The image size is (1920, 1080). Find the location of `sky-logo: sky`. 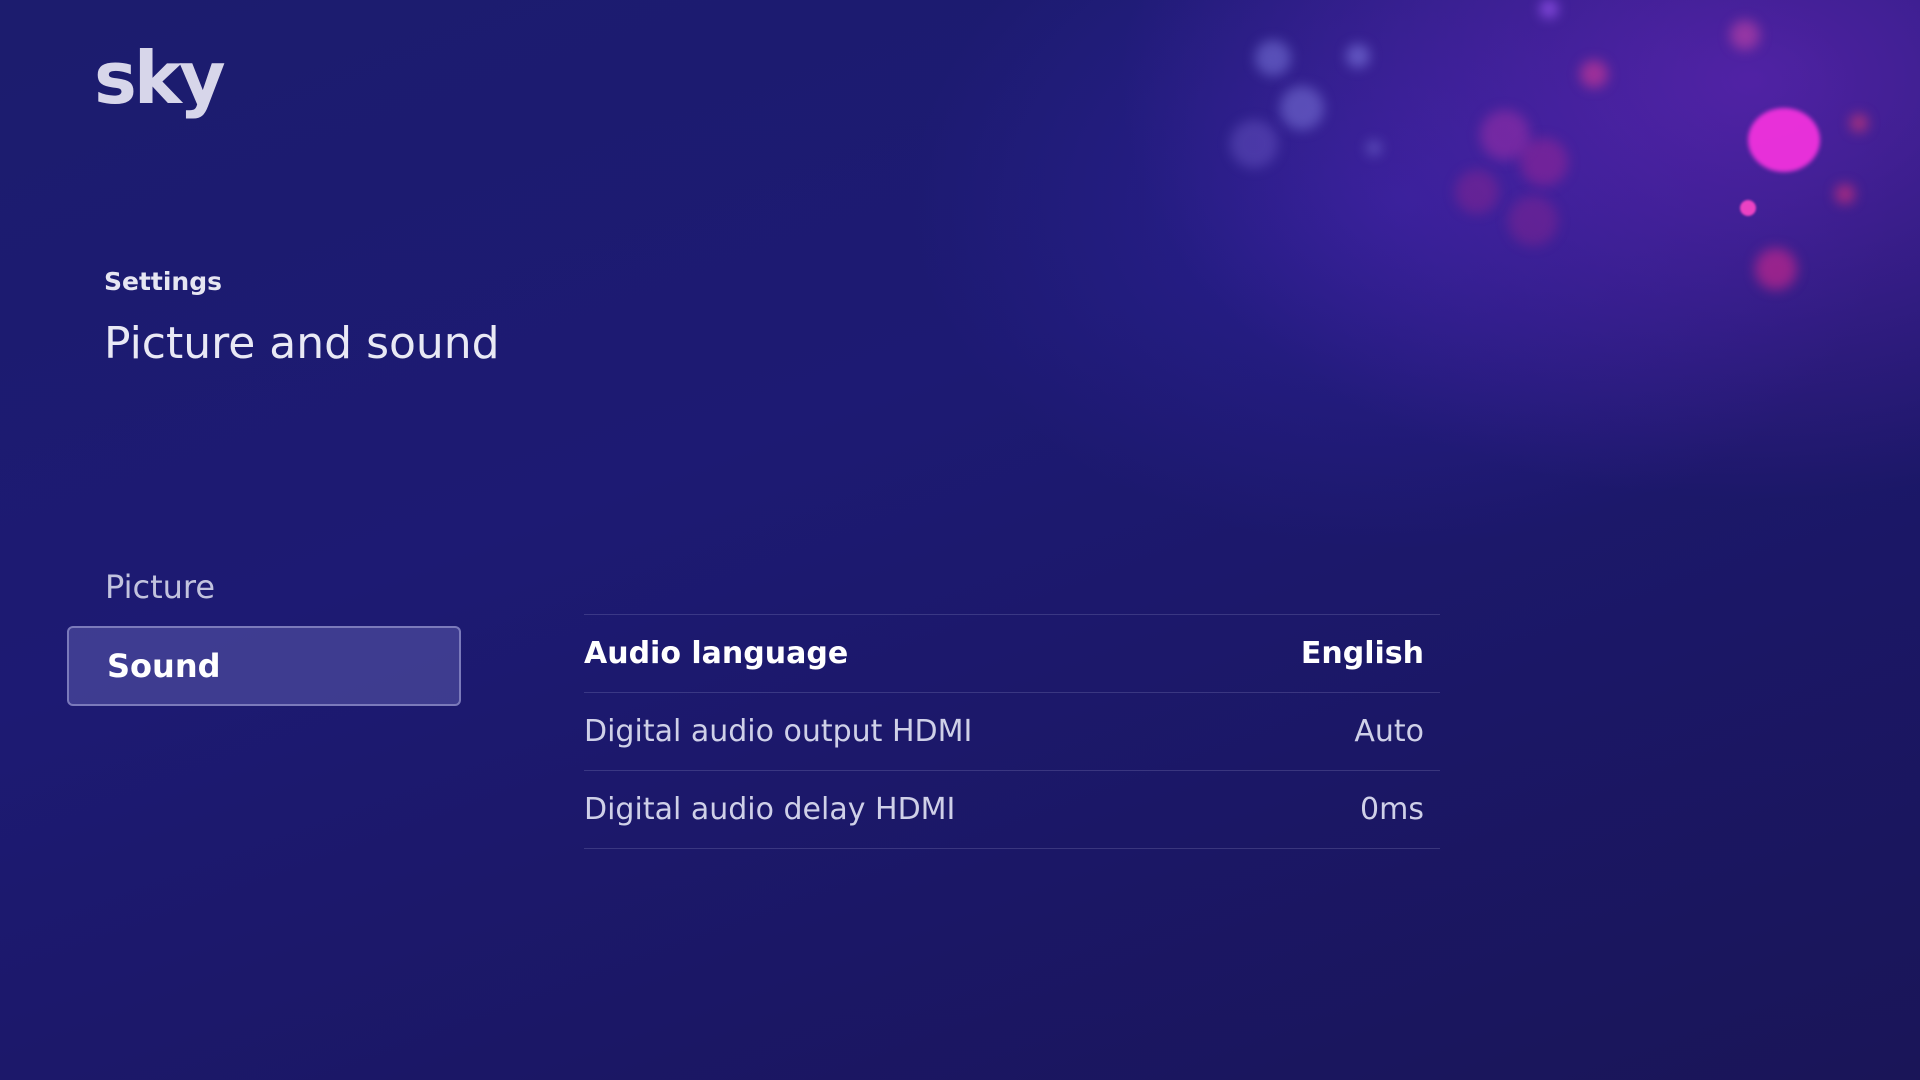

sky-logo: sky is located at coordinates (160, 78).